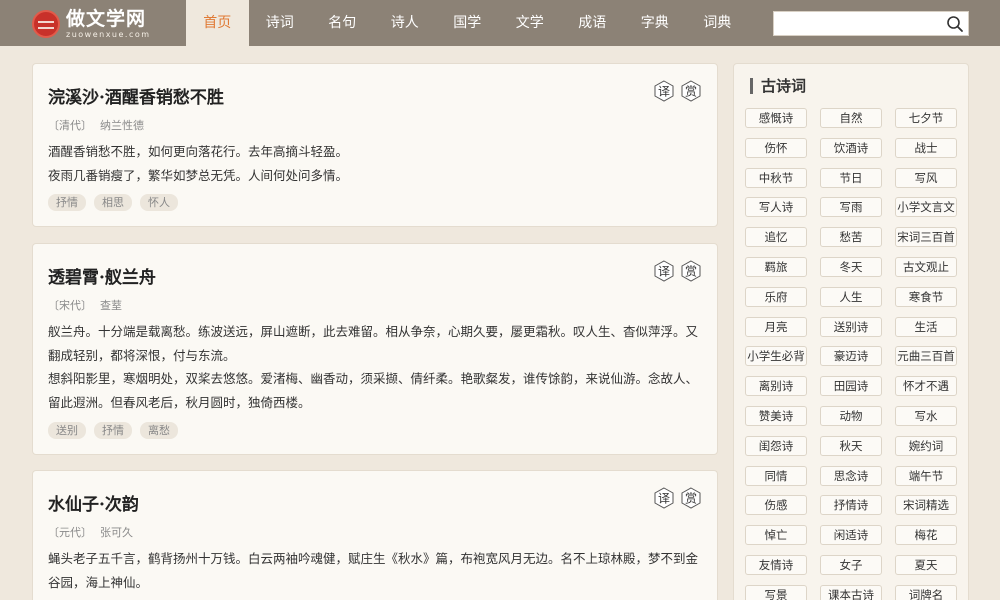 The image size is (1000, 600). I want to click on category-link: 饮酒诗, so click(851, 147).